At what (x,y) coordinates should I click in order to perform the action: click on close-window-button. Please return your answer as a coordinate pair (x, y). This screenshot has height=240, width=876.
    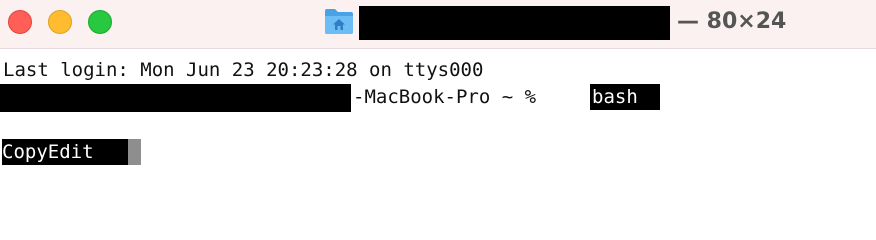
    Looking at the image, I should click on (20, 22).